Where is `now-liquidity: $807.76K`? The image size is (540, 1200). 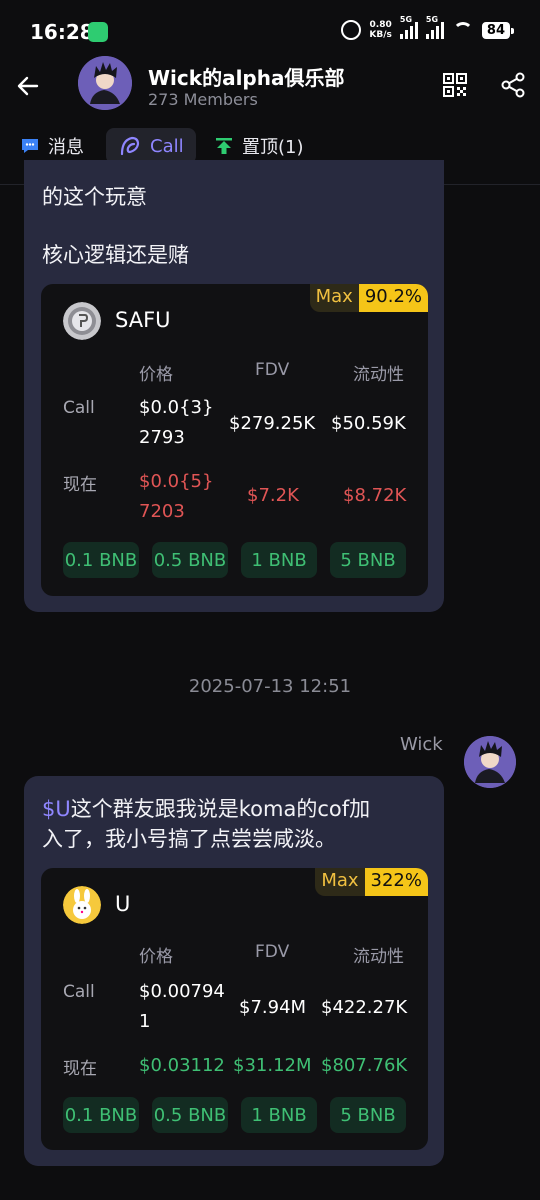
now-liquidity: $807.76K is located at coordinates (364, 1065).